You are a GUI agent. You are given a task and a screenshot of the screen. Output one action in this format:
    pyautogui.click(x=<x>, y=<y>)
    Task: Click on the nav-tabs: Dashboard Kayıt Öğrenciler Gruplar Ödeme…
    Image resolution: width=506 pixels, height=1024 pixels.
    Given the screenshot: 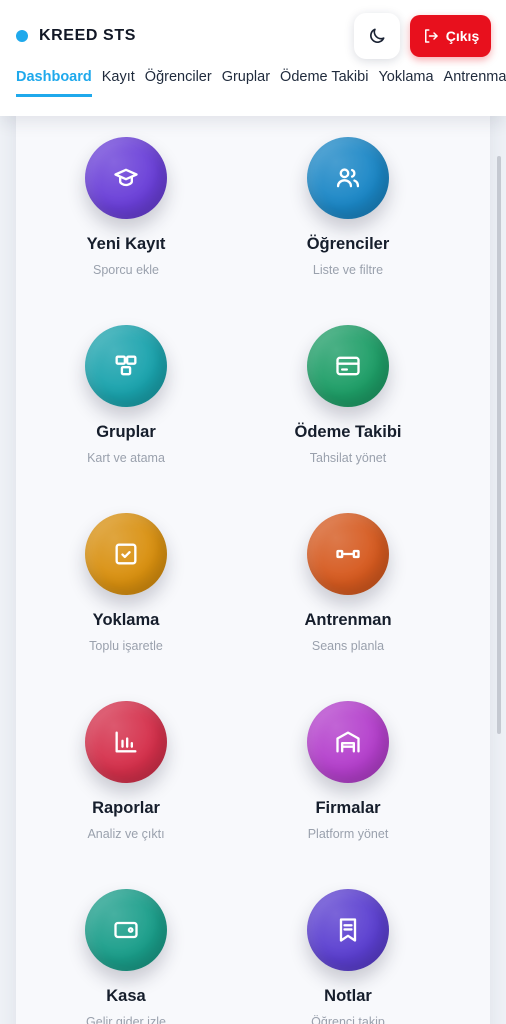 What is the action you would take?
    pyautogui.click(x=261, y=84)
    